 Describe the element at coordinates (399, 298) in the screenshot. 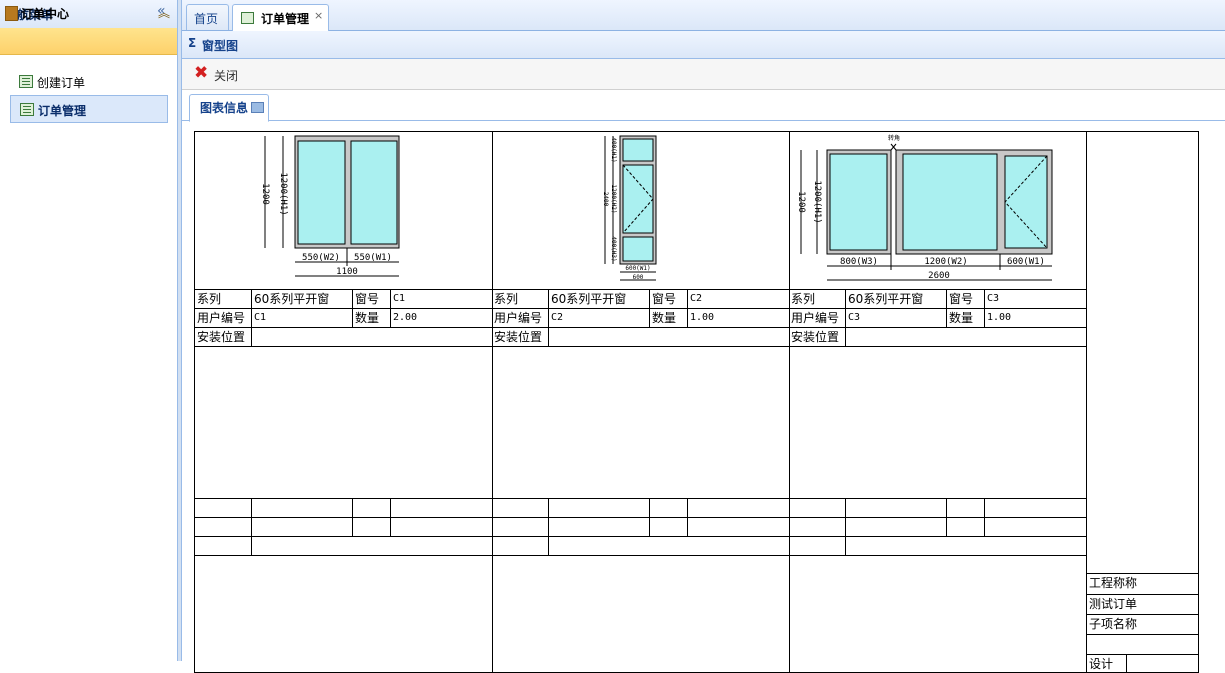

I see `window-no-value: C1` at that location.